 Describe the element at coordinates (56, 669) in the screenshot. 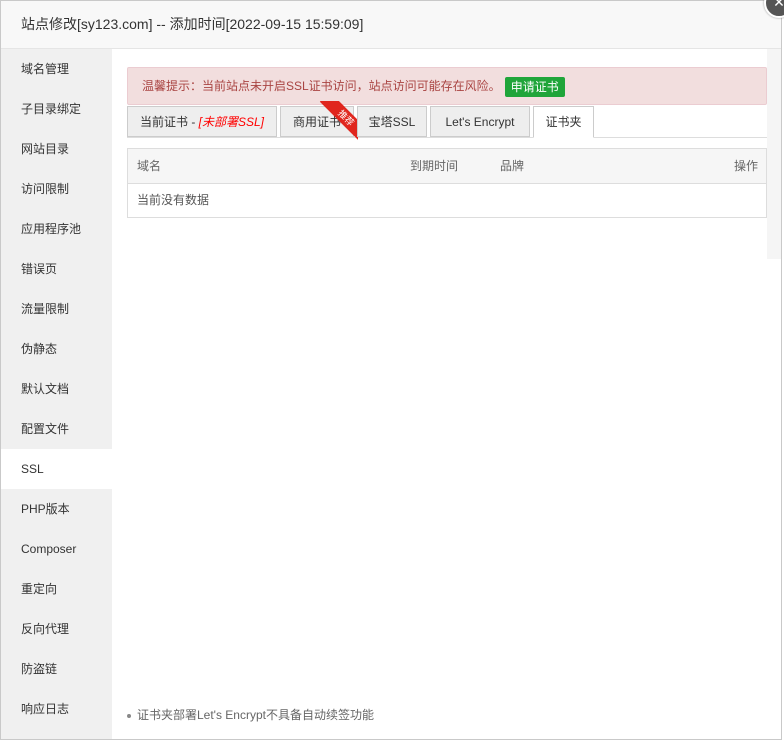

I see `sidebar-item-hotlink-protection: 防盗链` at that location.